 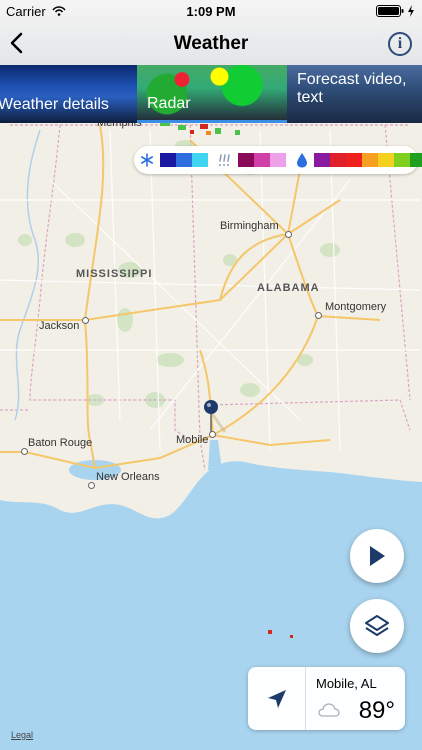 I want to click on tab-label: Radar, so click(x=169, y=103).